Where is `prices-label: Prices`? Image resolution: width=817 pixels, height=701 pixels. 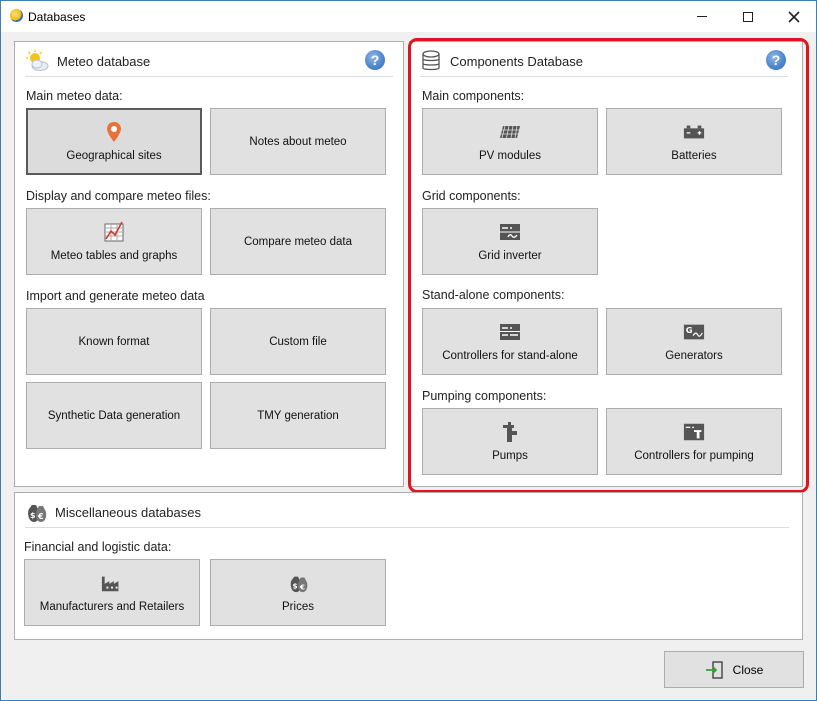 prices-label: Prices is located at coordinates (298, 606).